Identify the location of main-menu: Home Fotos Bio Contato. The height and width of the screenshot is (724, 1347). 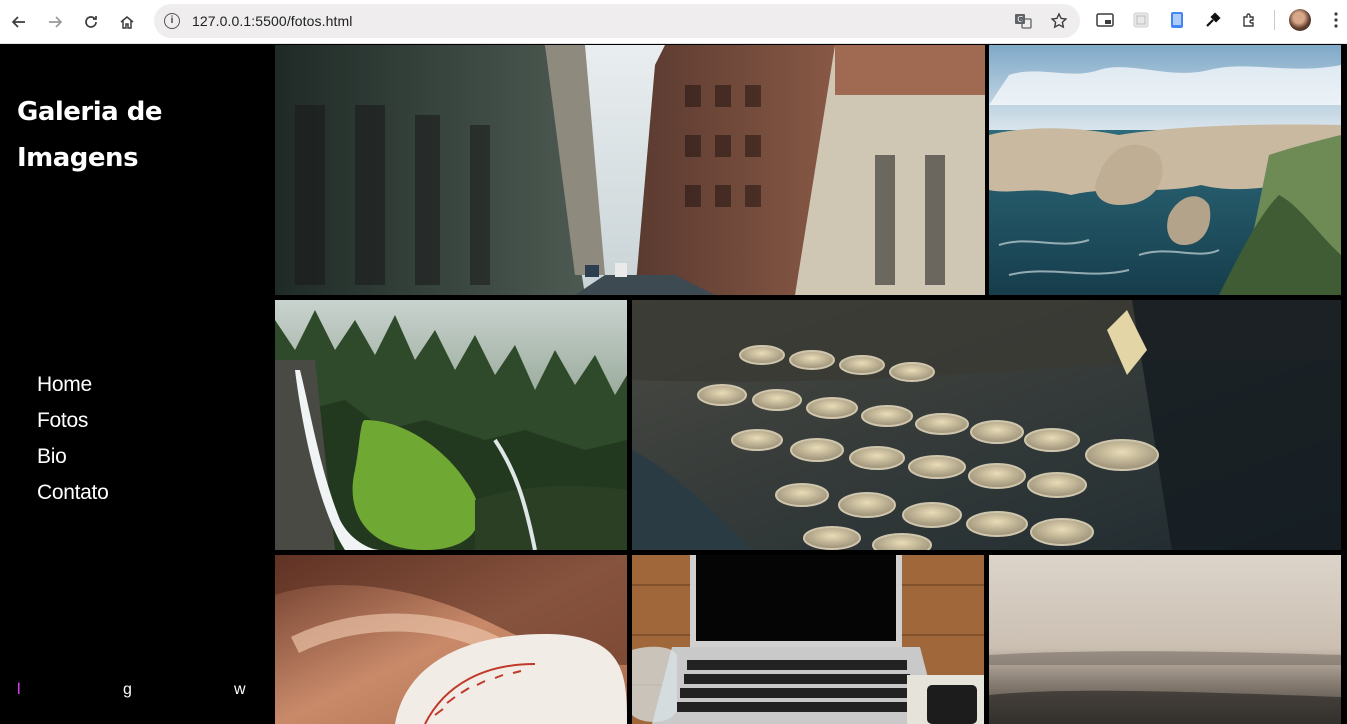
(73, 439).